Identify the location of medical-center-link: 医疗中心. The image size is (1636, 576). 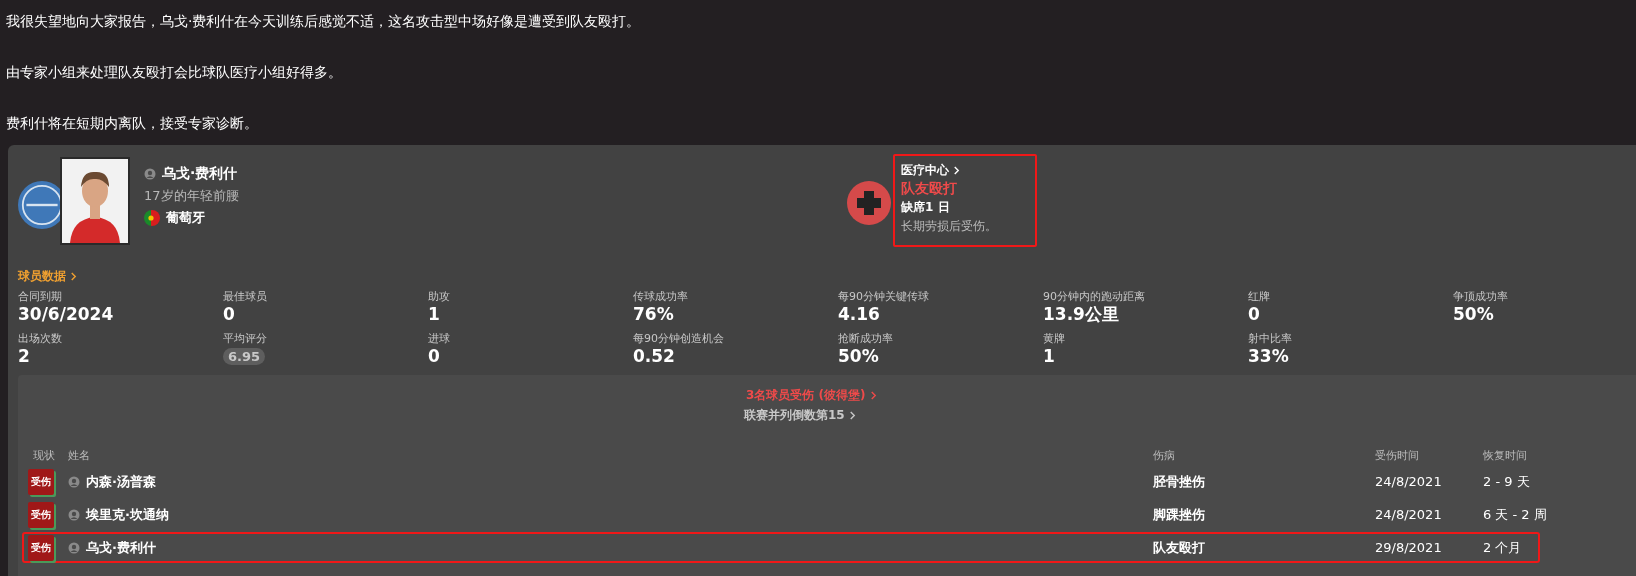
(930, 170).